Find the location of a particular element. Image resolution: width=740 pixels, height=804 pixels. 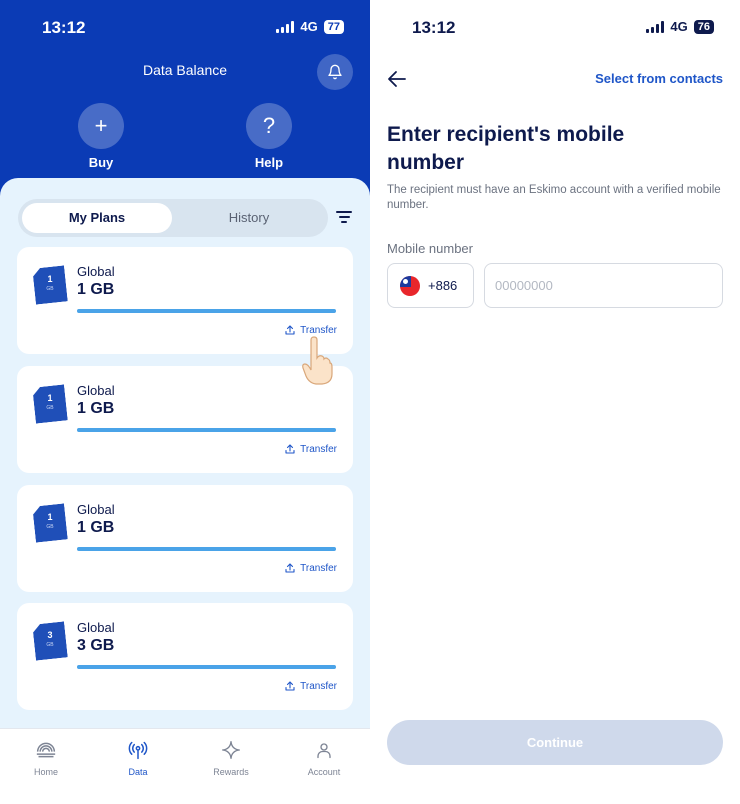

taiwan-flag-icon is located at coordinates (410, 285).